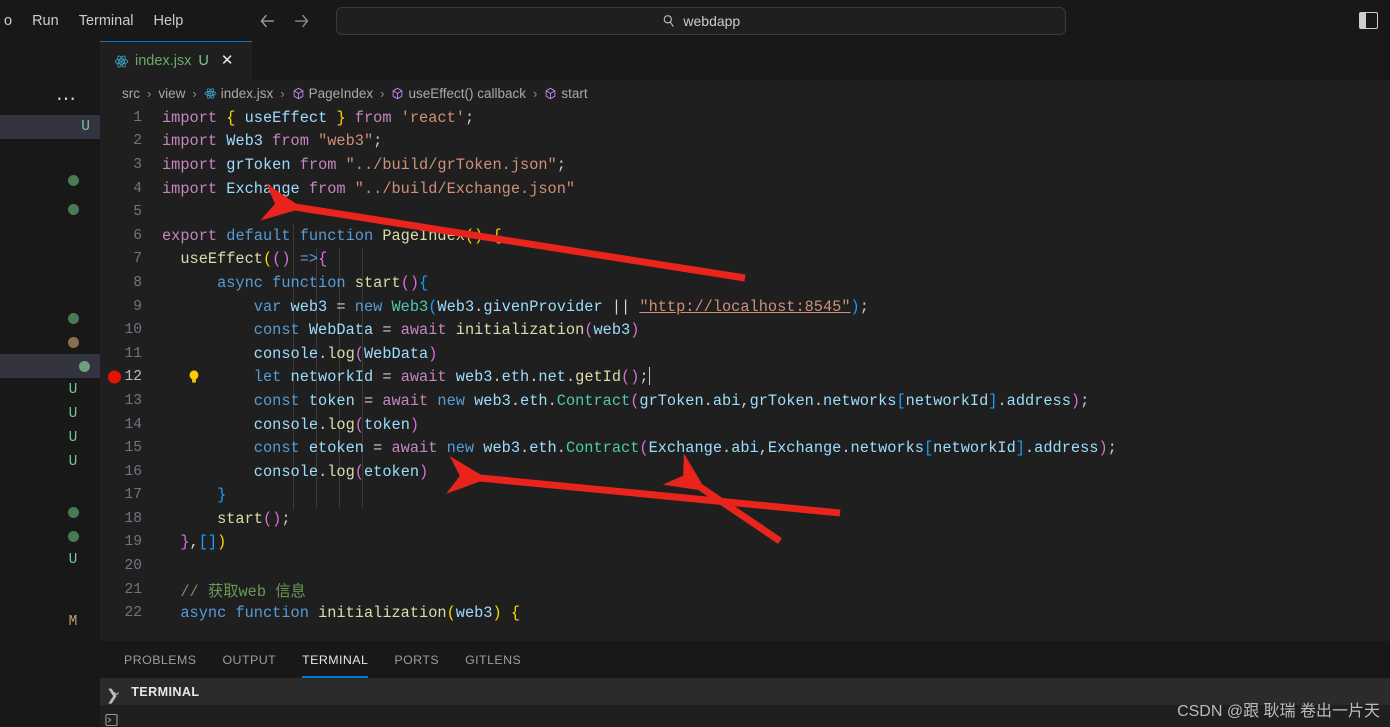  Describe the element at coordinates (458, 93) in the screenshot. I see `breadcrumb-item-useeffect-callback: useEffect() callback` at that location.